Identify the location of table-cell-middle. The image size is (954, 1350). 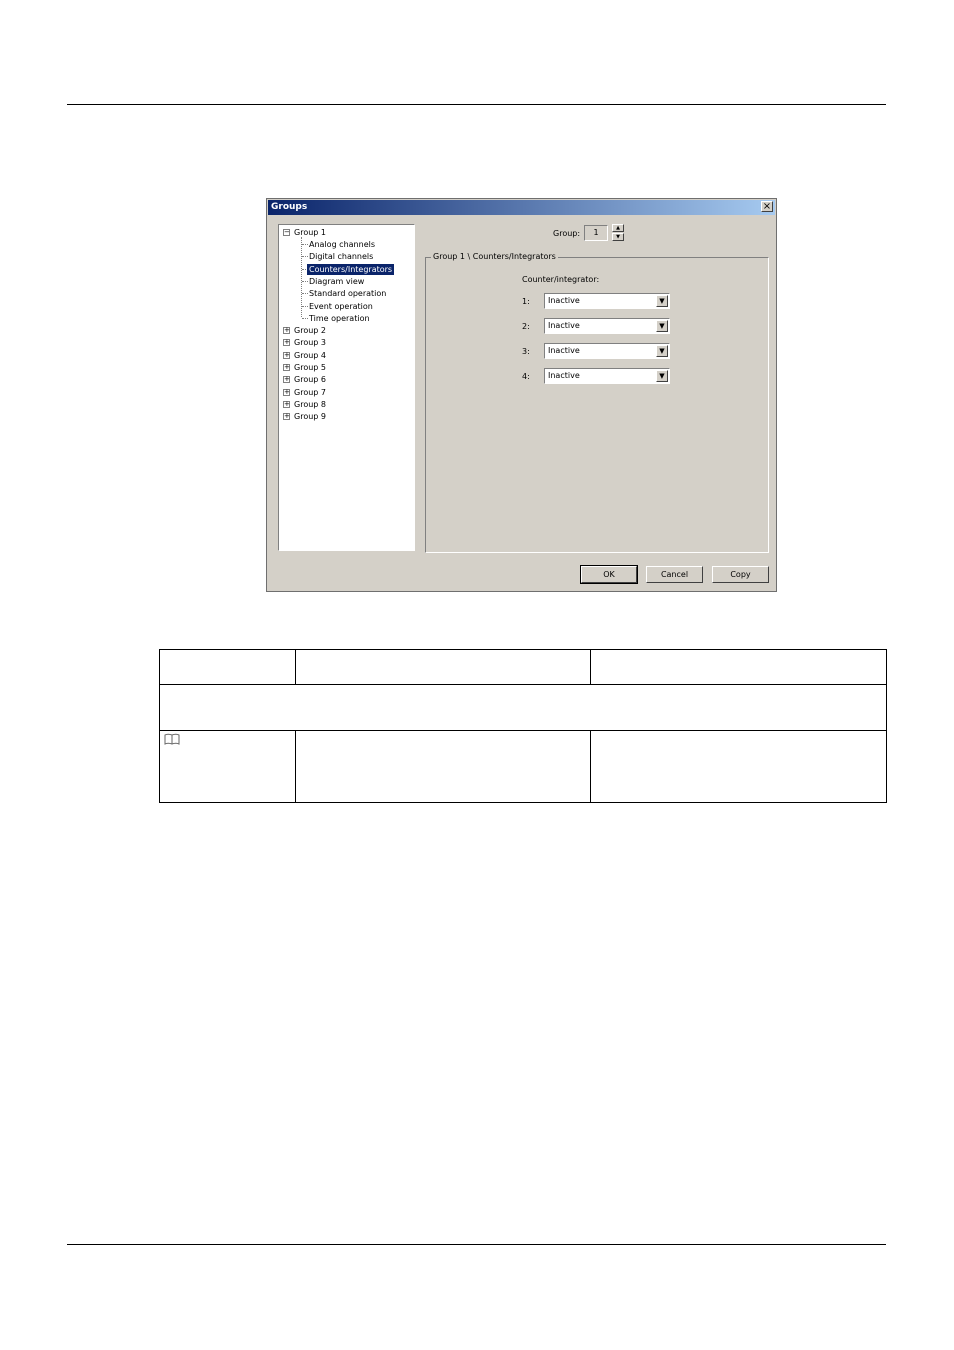
(443, 766).